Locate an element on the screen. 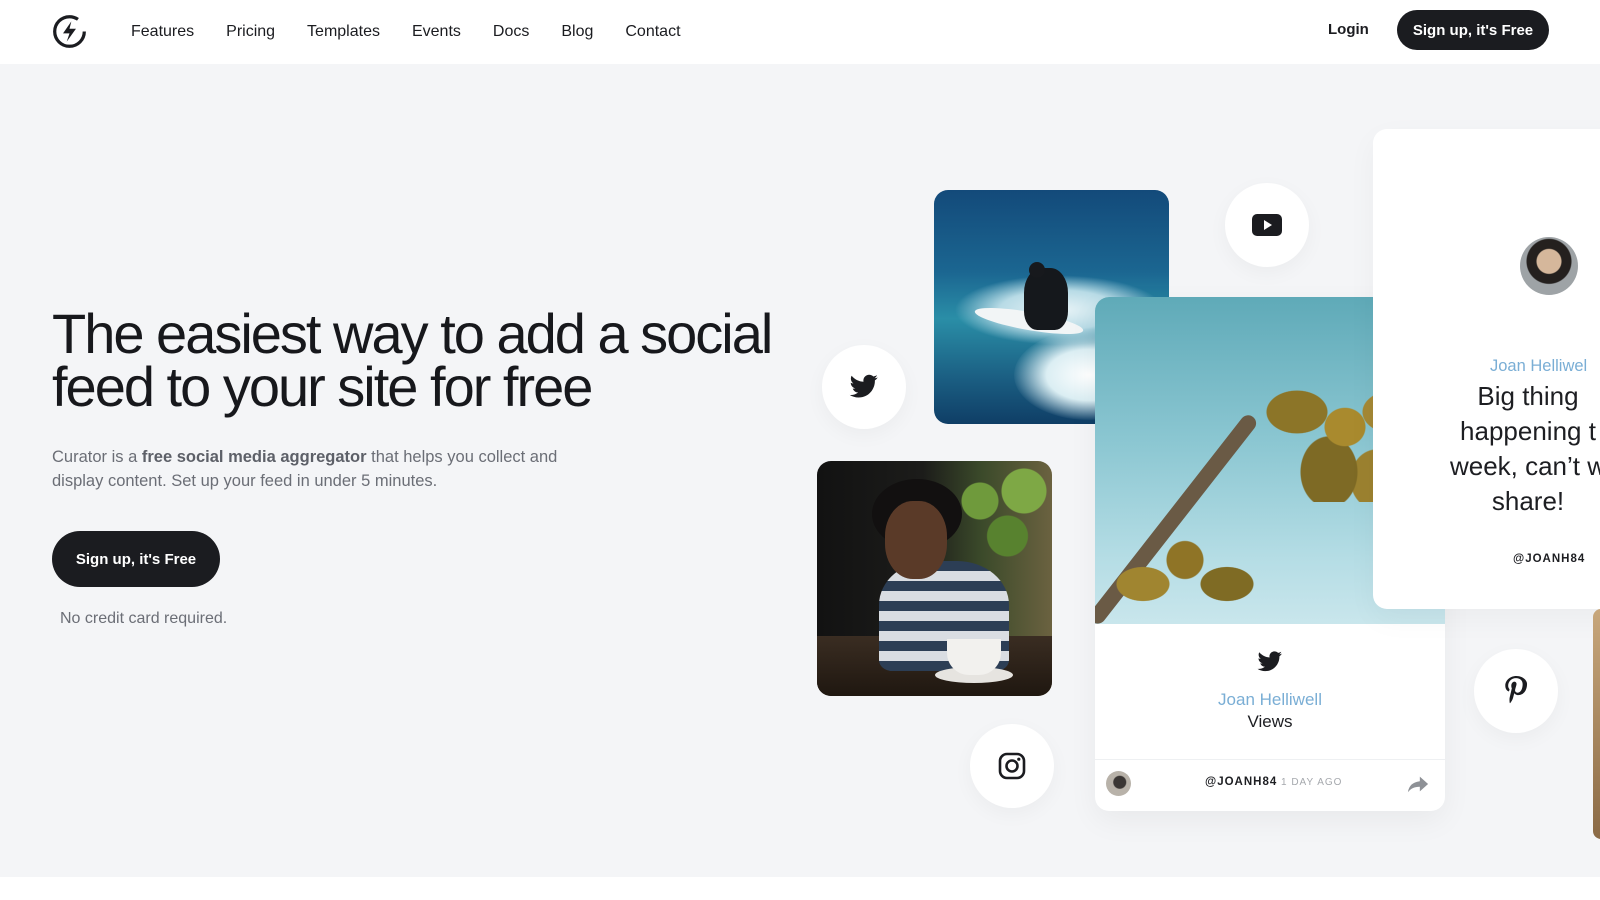 The width and height of the screenshot is (1600, 900). pinterest-icon is located at coordinates (1516, 690).